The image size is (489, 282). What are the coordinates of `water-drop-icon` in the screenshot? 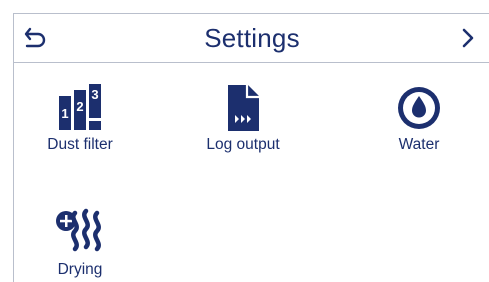 It's located at (419, 108).